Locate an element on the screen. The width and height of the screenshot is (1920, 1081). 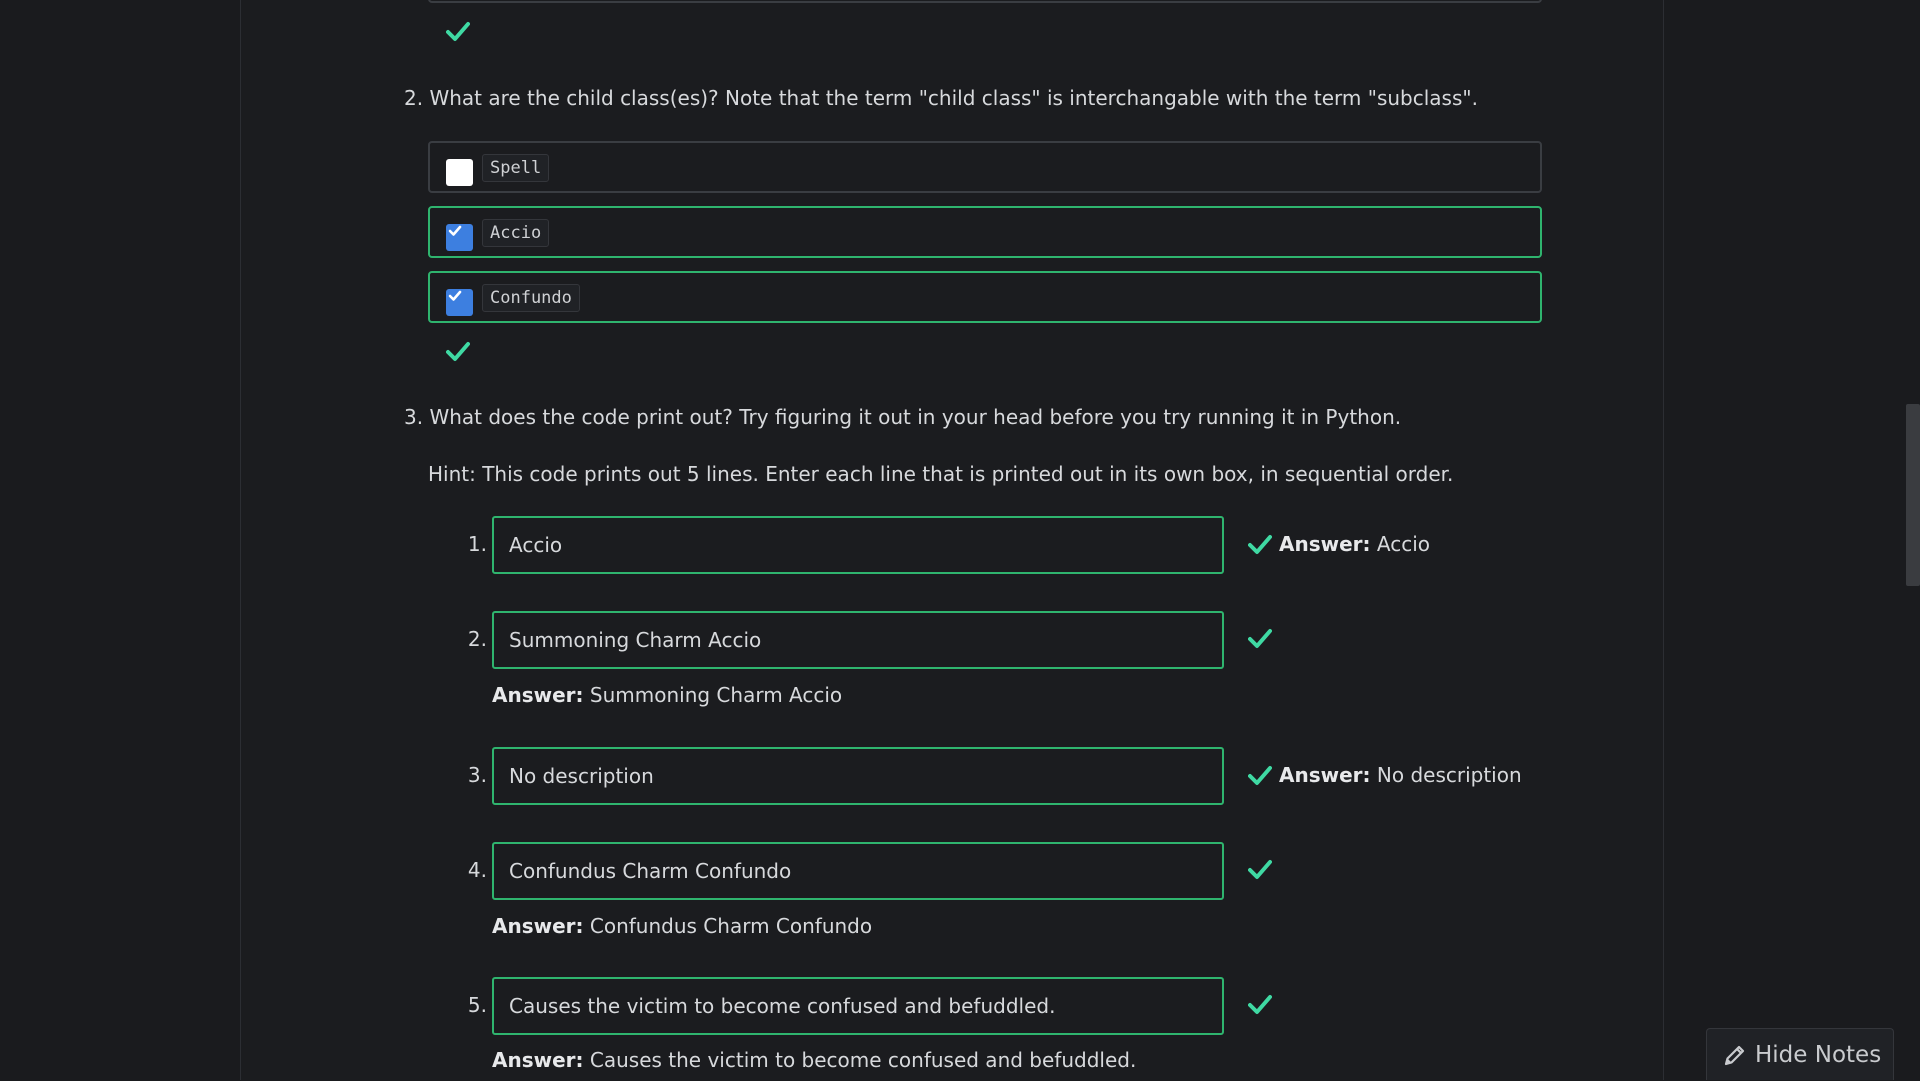
answer-feedback-4: Answer: Confundus Charm Confundo is located at coordinates (682, 926).